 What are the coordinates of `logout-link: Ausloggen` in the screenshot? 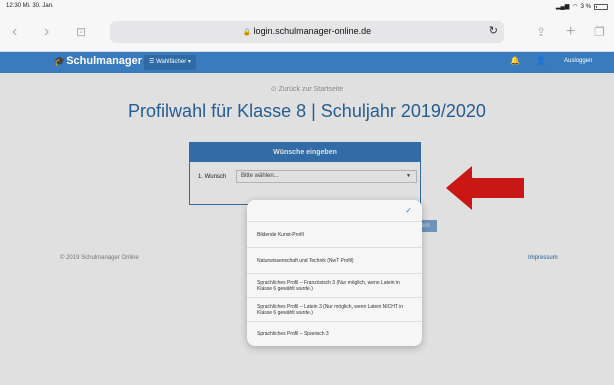 It's located at (578, 61).